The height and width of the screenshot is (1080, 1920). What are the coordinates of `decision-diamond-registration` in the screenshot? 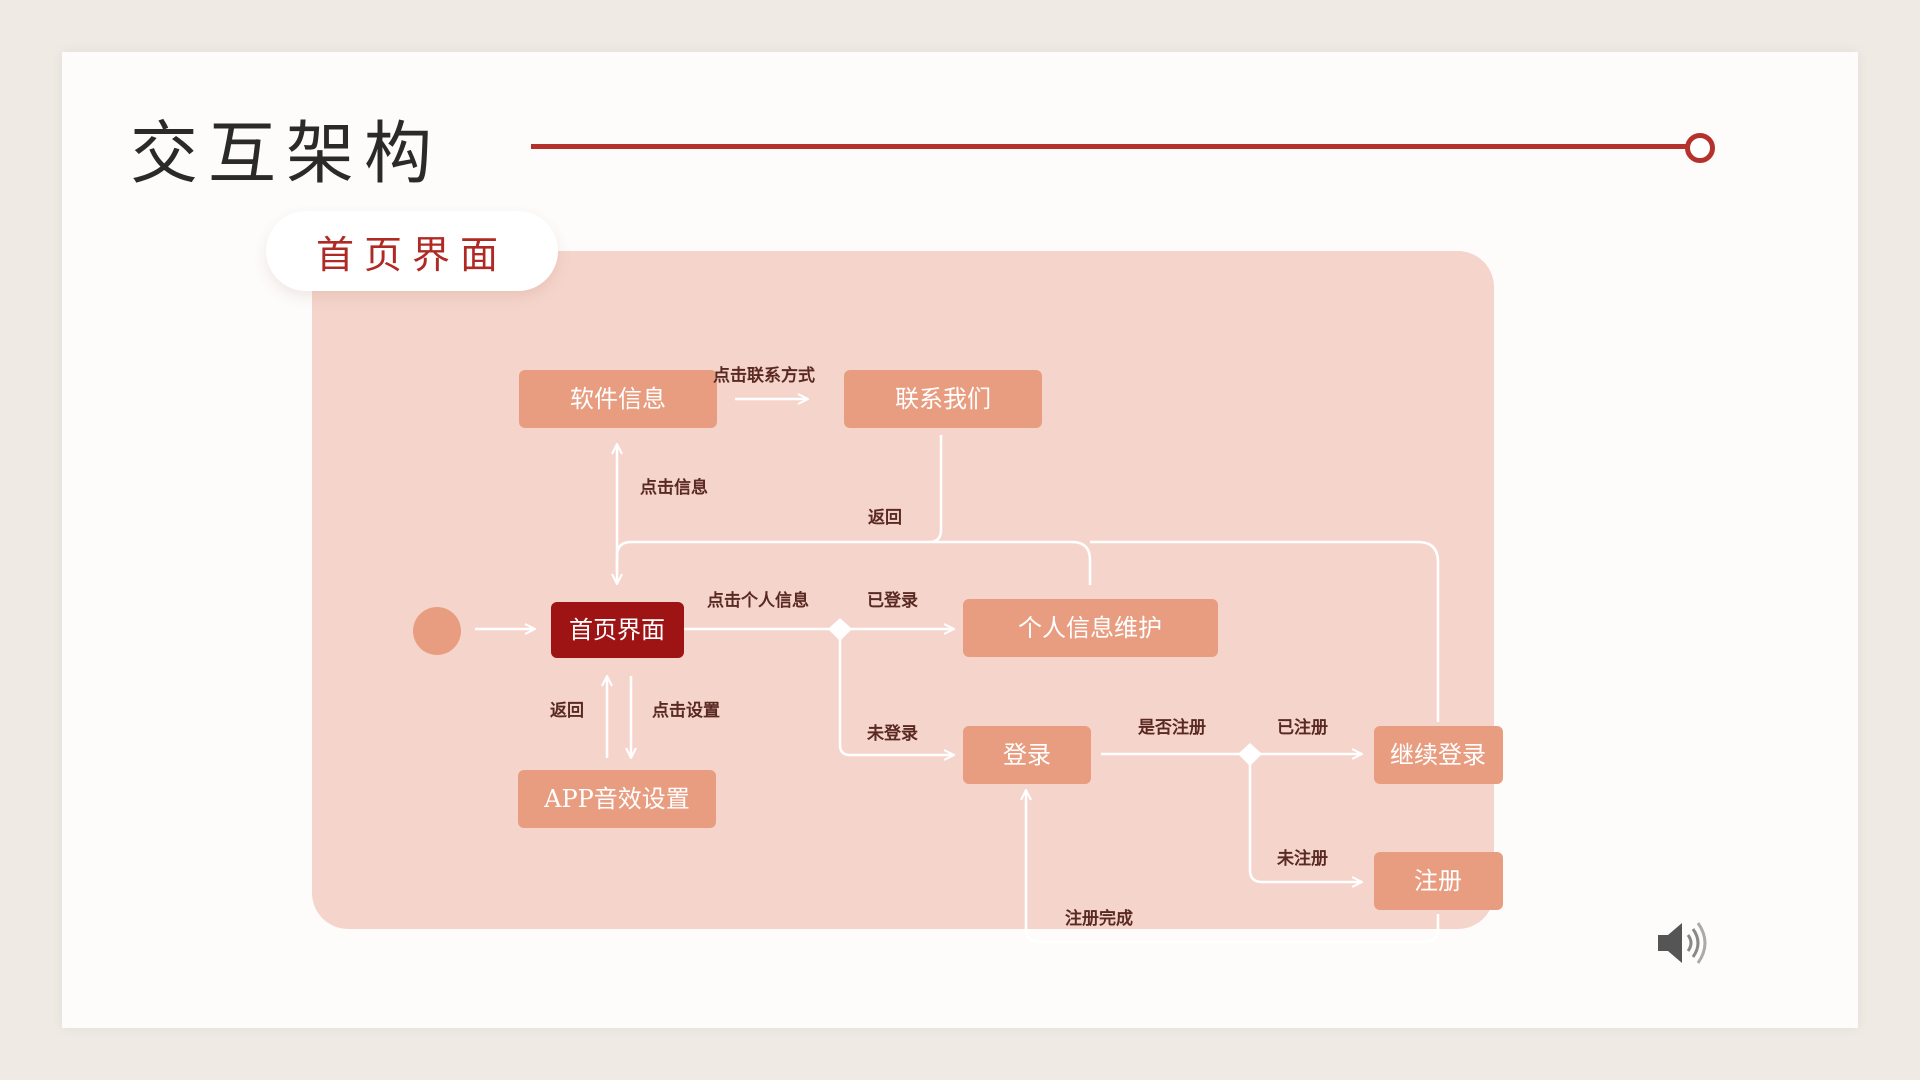 It's located at (1250, 754).